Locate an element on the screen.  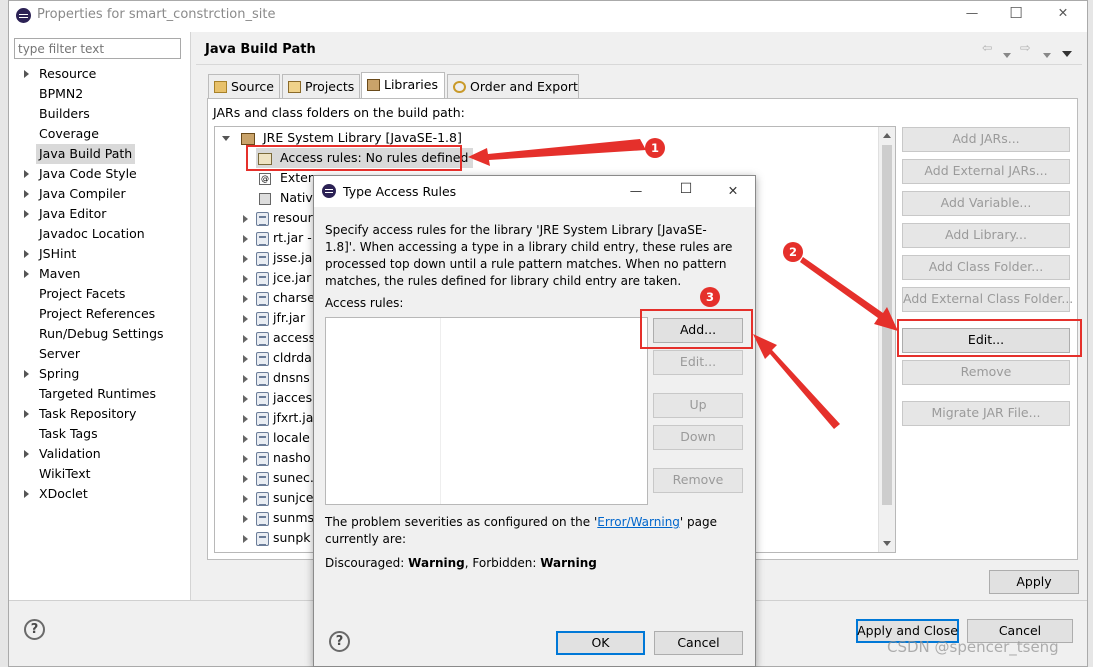
tab-order-and-export: Order and Export is located at coordinates (513, 86).